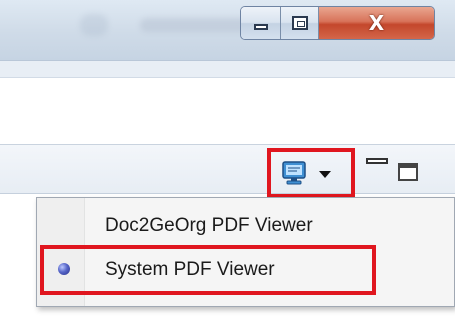 The image size is (455, 319). Describe the element at coordinates (94, 25) in the screenshot. I see `blurred-app-icon` at that location.